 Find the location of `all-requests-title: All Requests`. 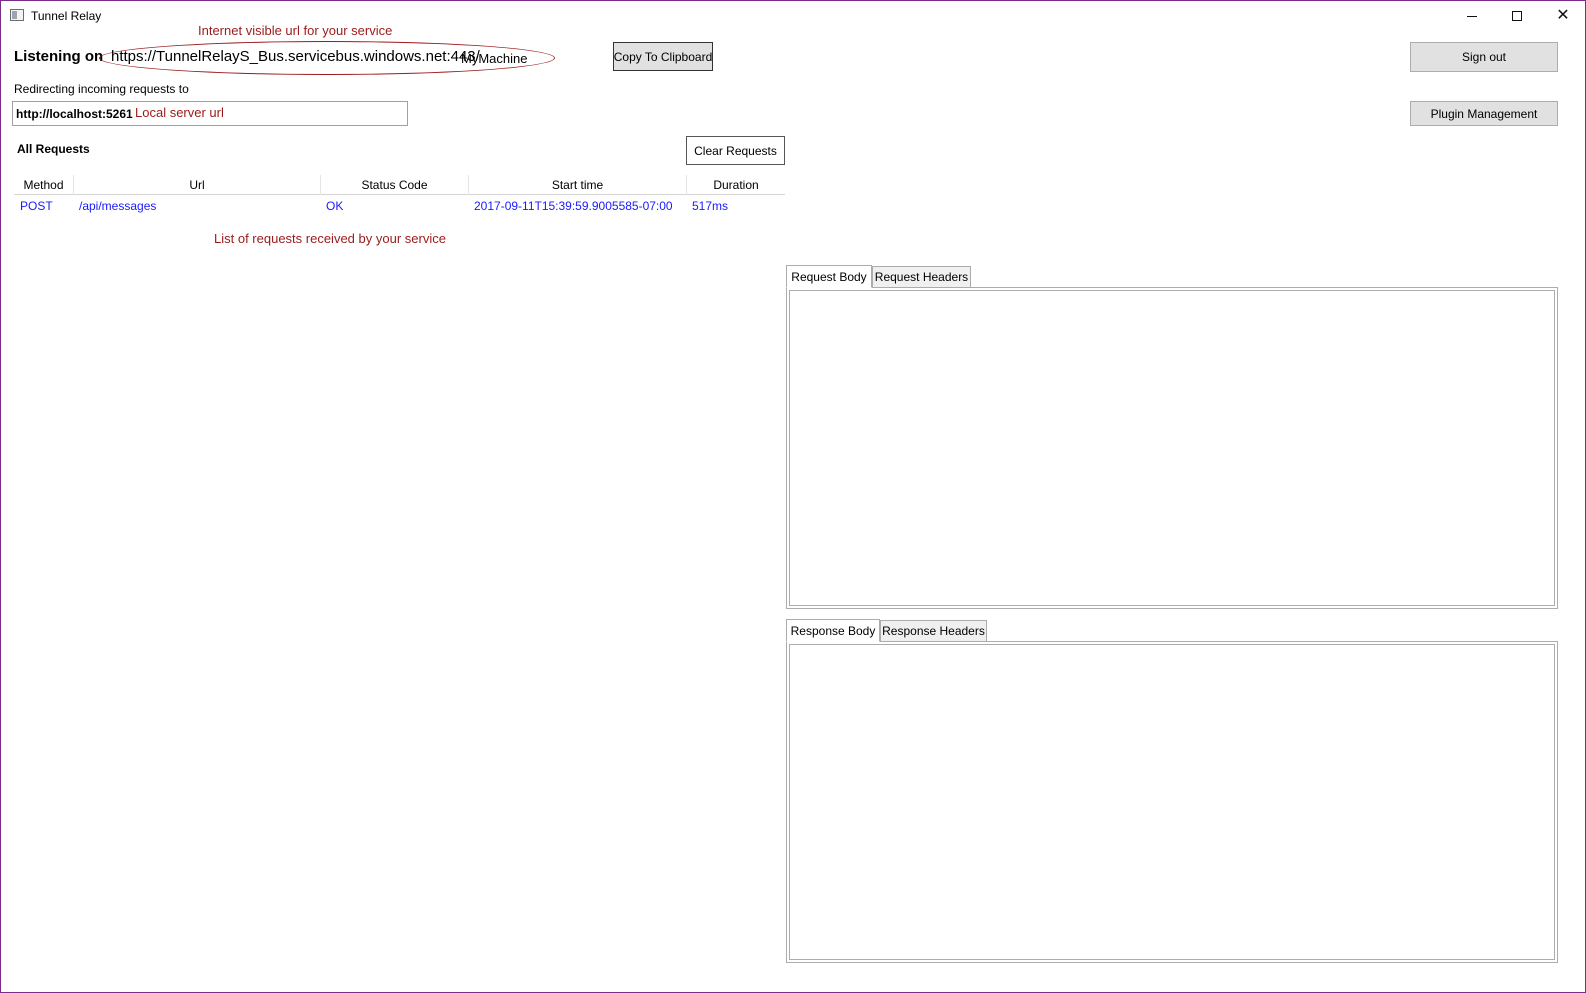

all-requests-title: All Requests is located at coordinates (53, 149).